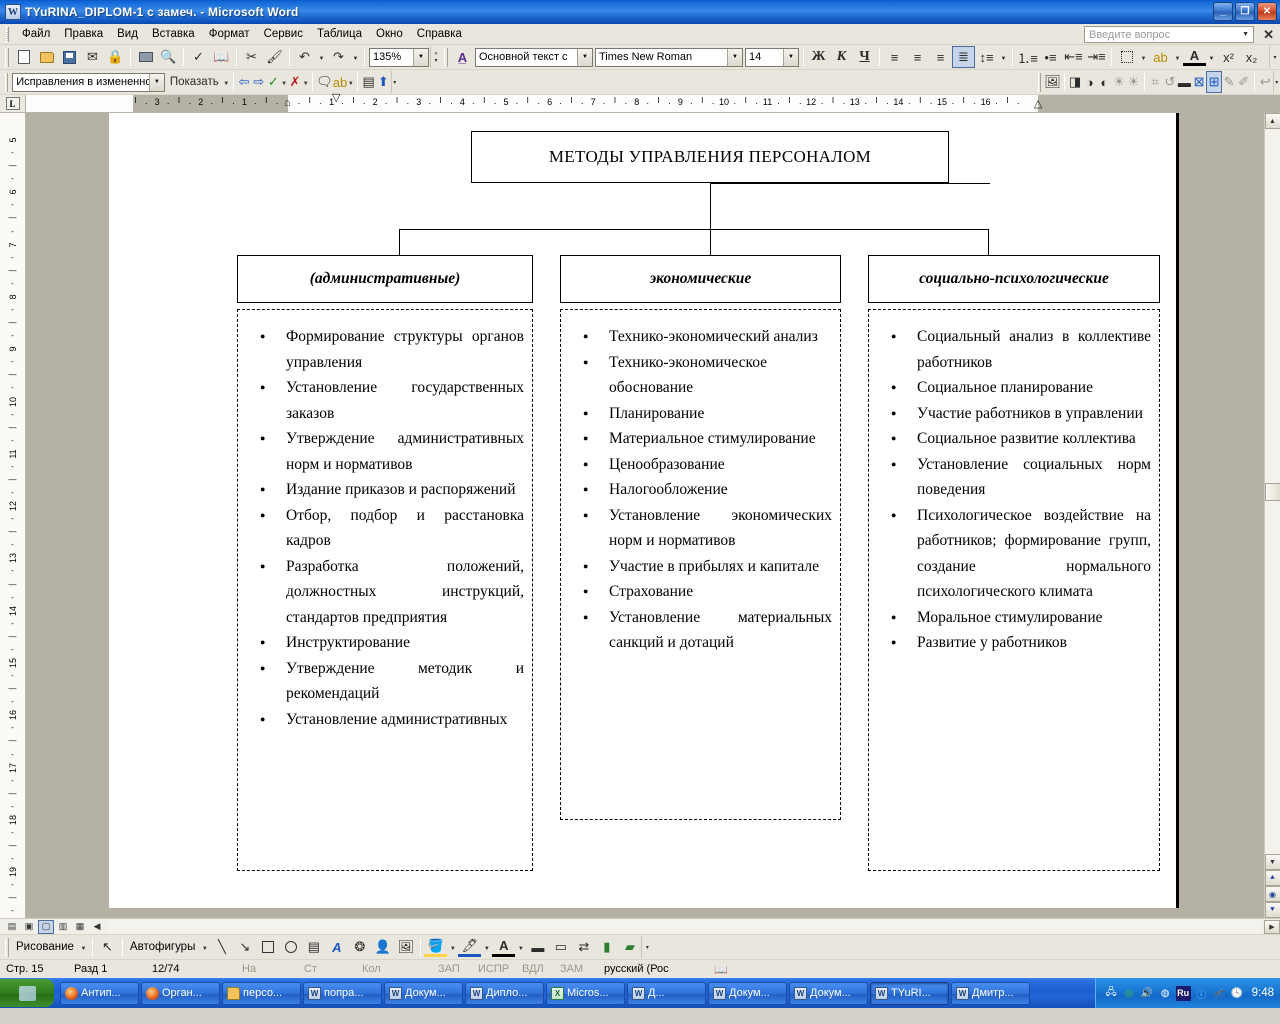 The image size is (1280, 1024). I want to click on underline-button: Ч, so click(864, 57).